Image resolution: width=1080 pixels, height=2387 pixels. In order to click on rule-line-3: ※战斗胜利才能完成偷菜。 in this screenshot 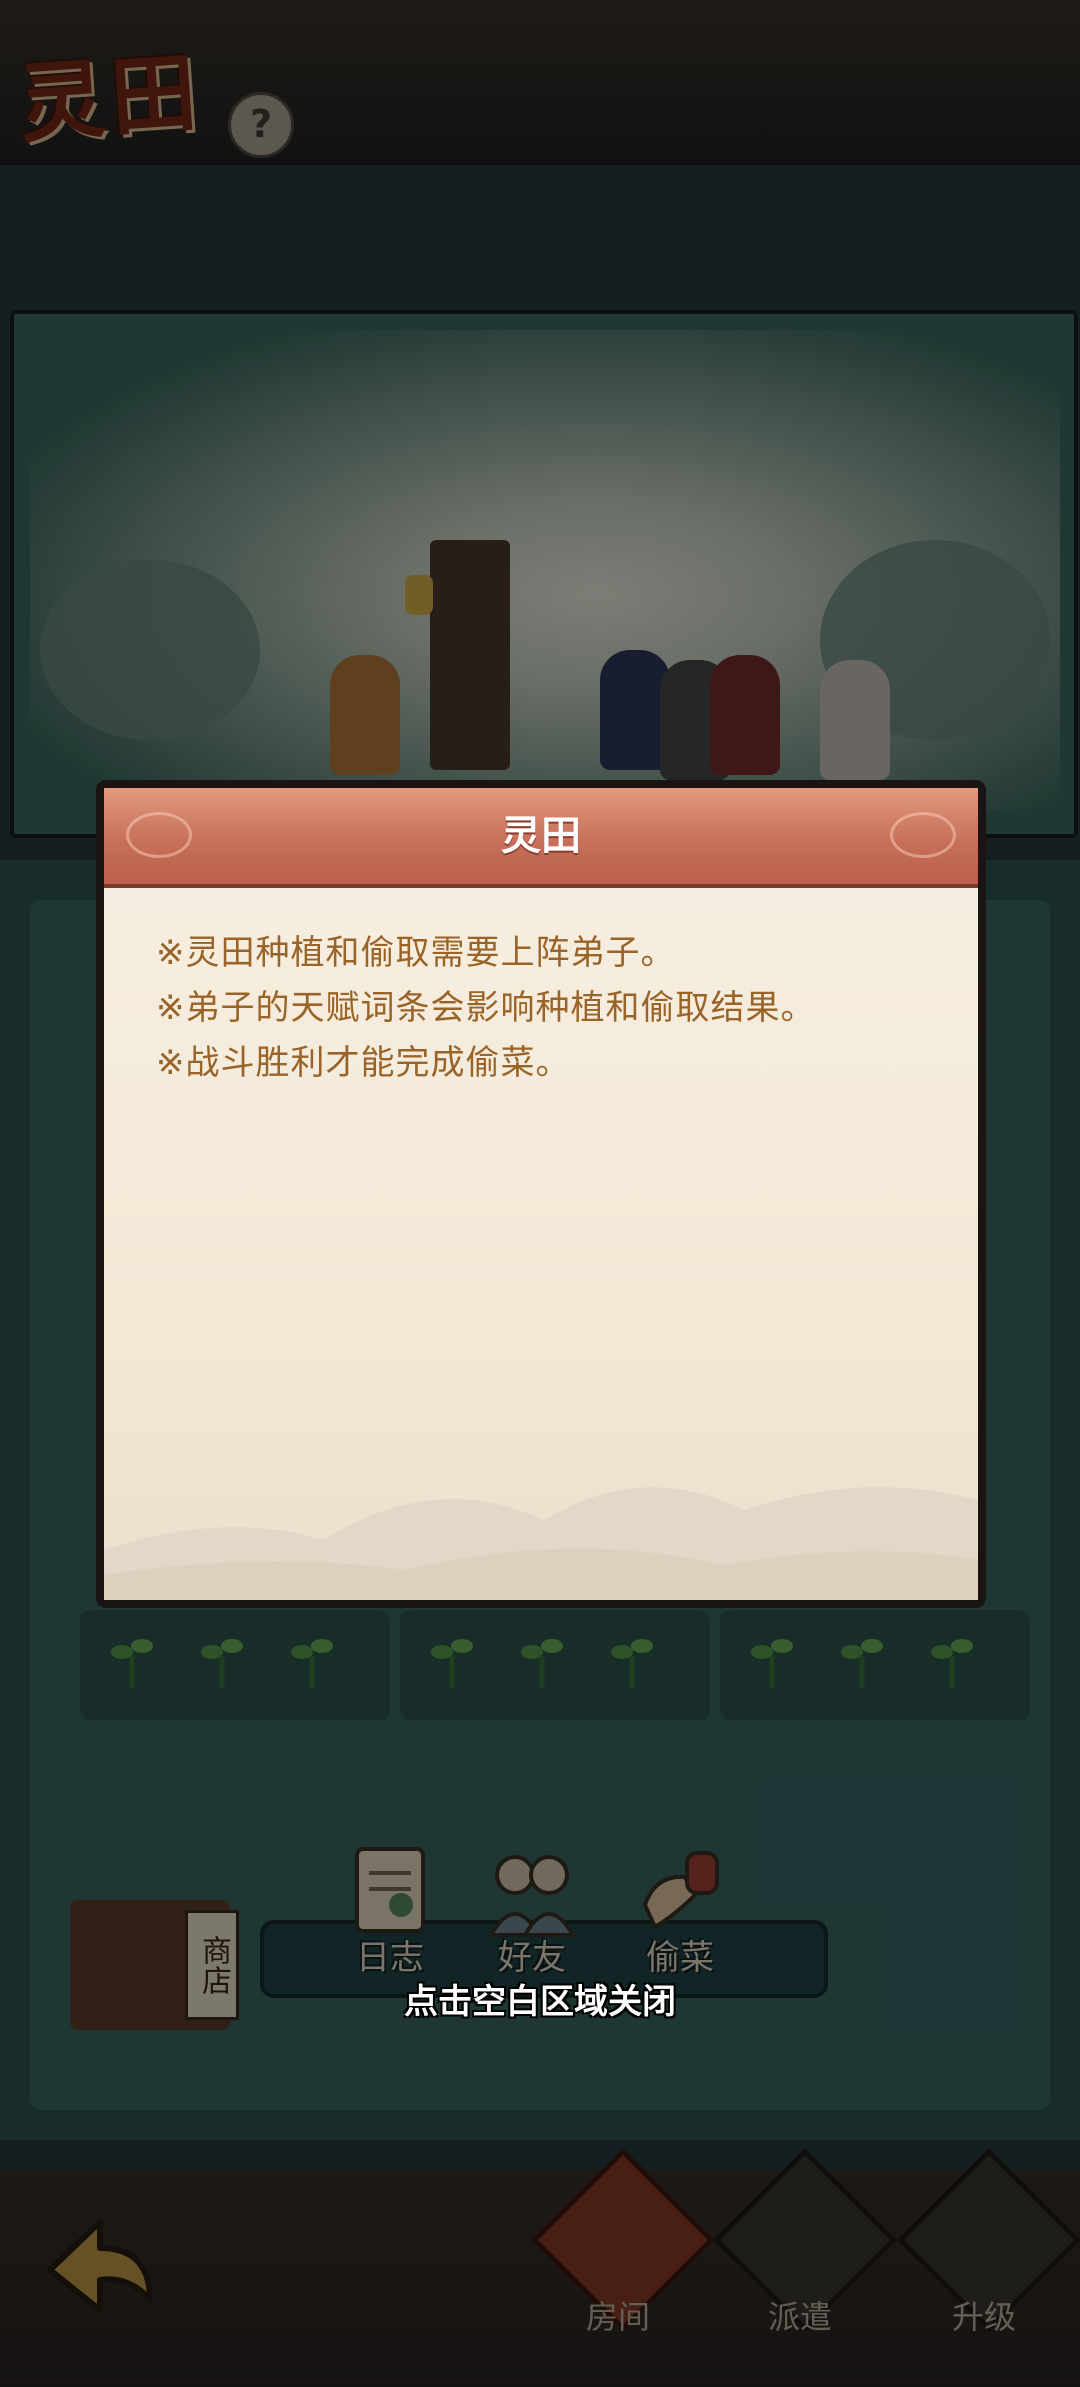, I will do `click(363, 1063)`.